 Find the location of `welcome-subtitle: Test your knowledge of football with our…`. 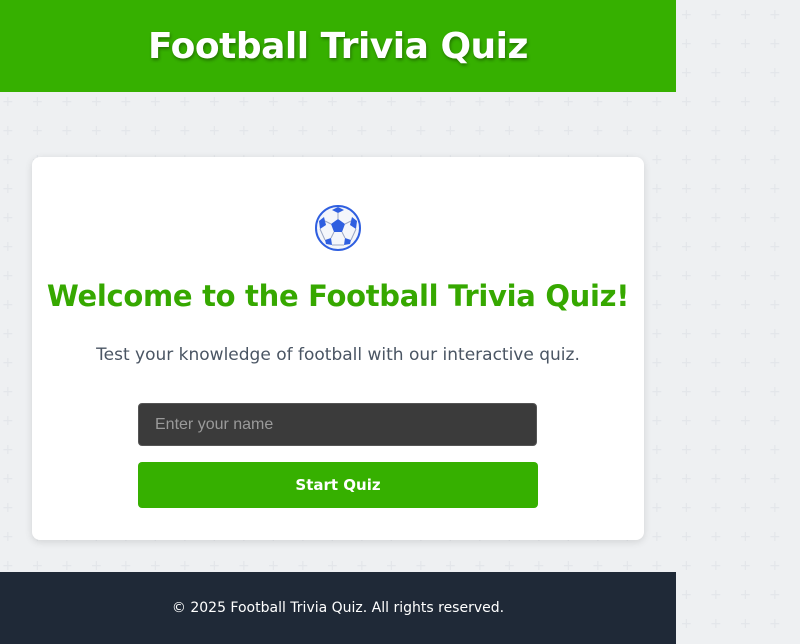

welcome-subtitle: Test your knowledge of football with our… is located at coordinates (338, 355).